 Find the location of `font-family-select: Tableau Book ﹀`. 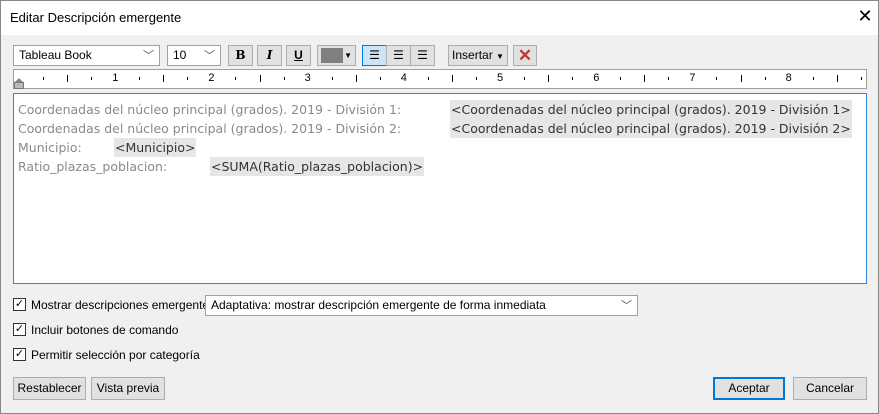

font-family-select: Tableau Book ﹀ is located at coordinates (86, 55).